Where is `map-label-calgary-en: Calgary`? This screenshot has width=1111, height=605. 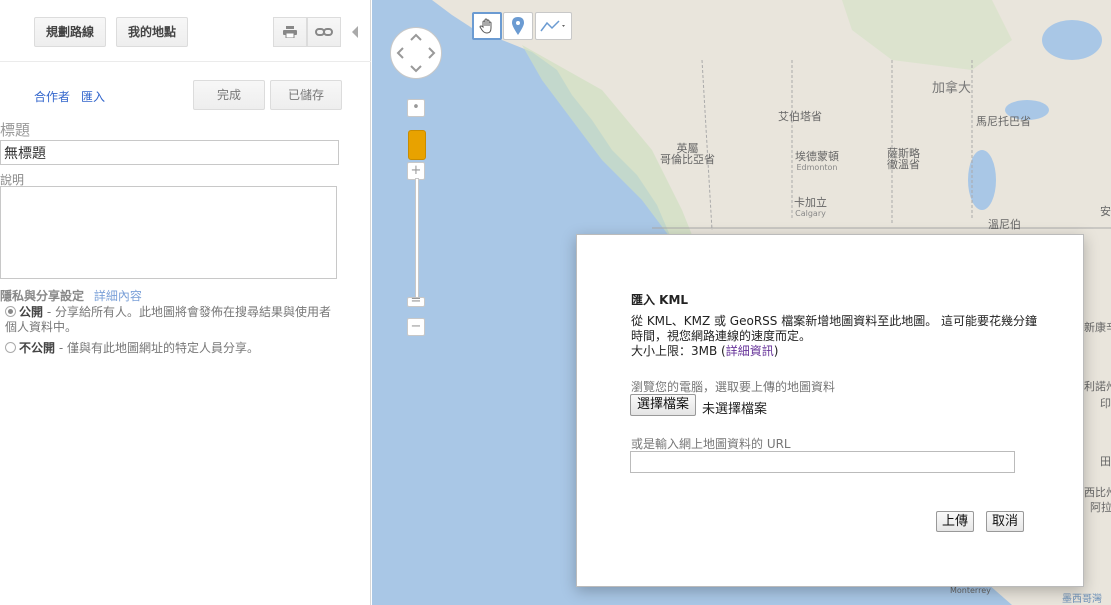
map-label-calgary-en: Calgary is located at coordinates (810, 213).